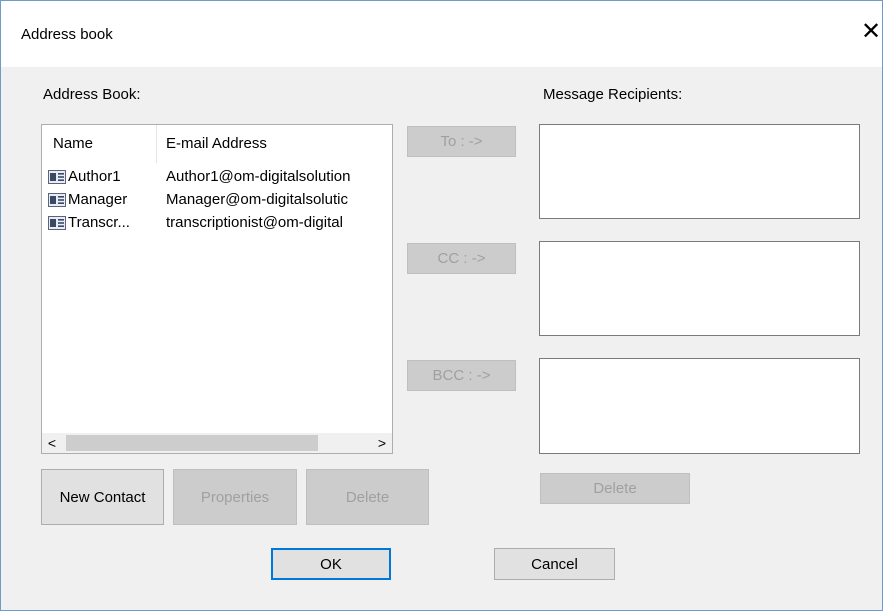 The image size is (883, 611). Describe the element at coordinates (258, 176) in the screenshot. I see `contact-email: Author1@om-digitalsolution` at that location.